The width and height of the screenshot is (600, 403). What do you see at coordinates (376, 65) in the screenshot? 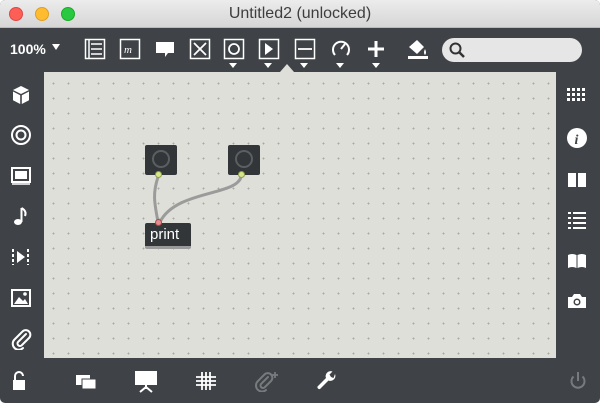
I see `add-object-dropdown-icon` at bounding box center [376, 65].